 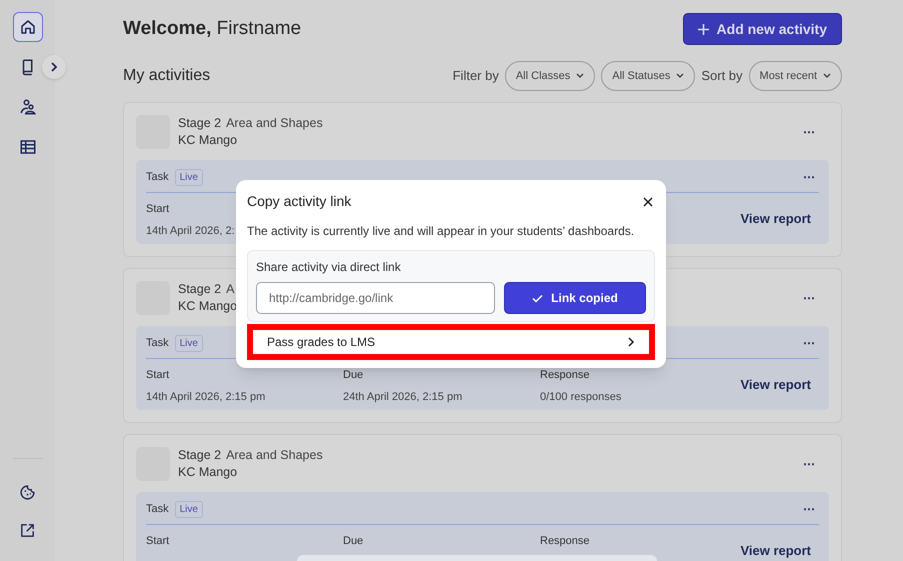 What do you see at coordinates (27, 107) in the screenshot?
I see `people-icon` at bounding box center [27, 107].